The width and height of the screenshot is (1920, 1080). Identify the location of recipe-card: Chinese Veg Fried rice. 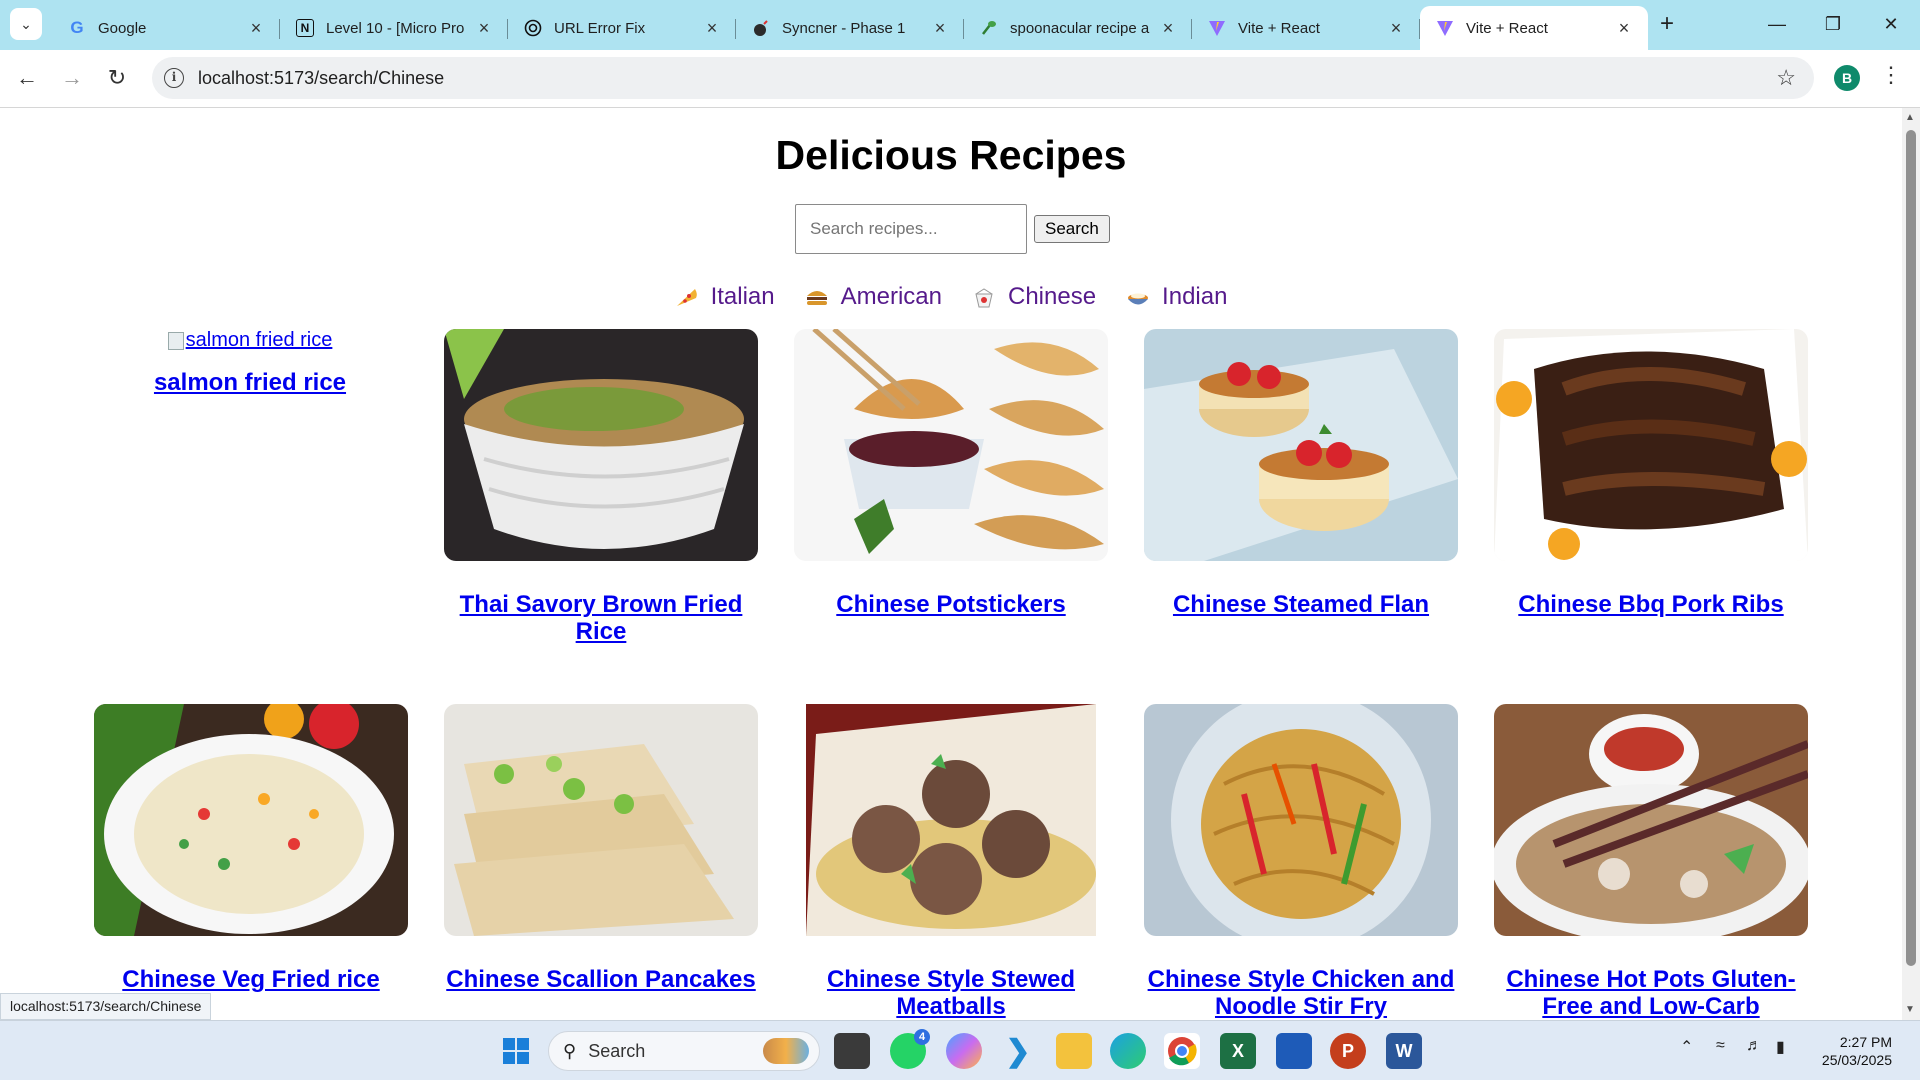
(251, 848).